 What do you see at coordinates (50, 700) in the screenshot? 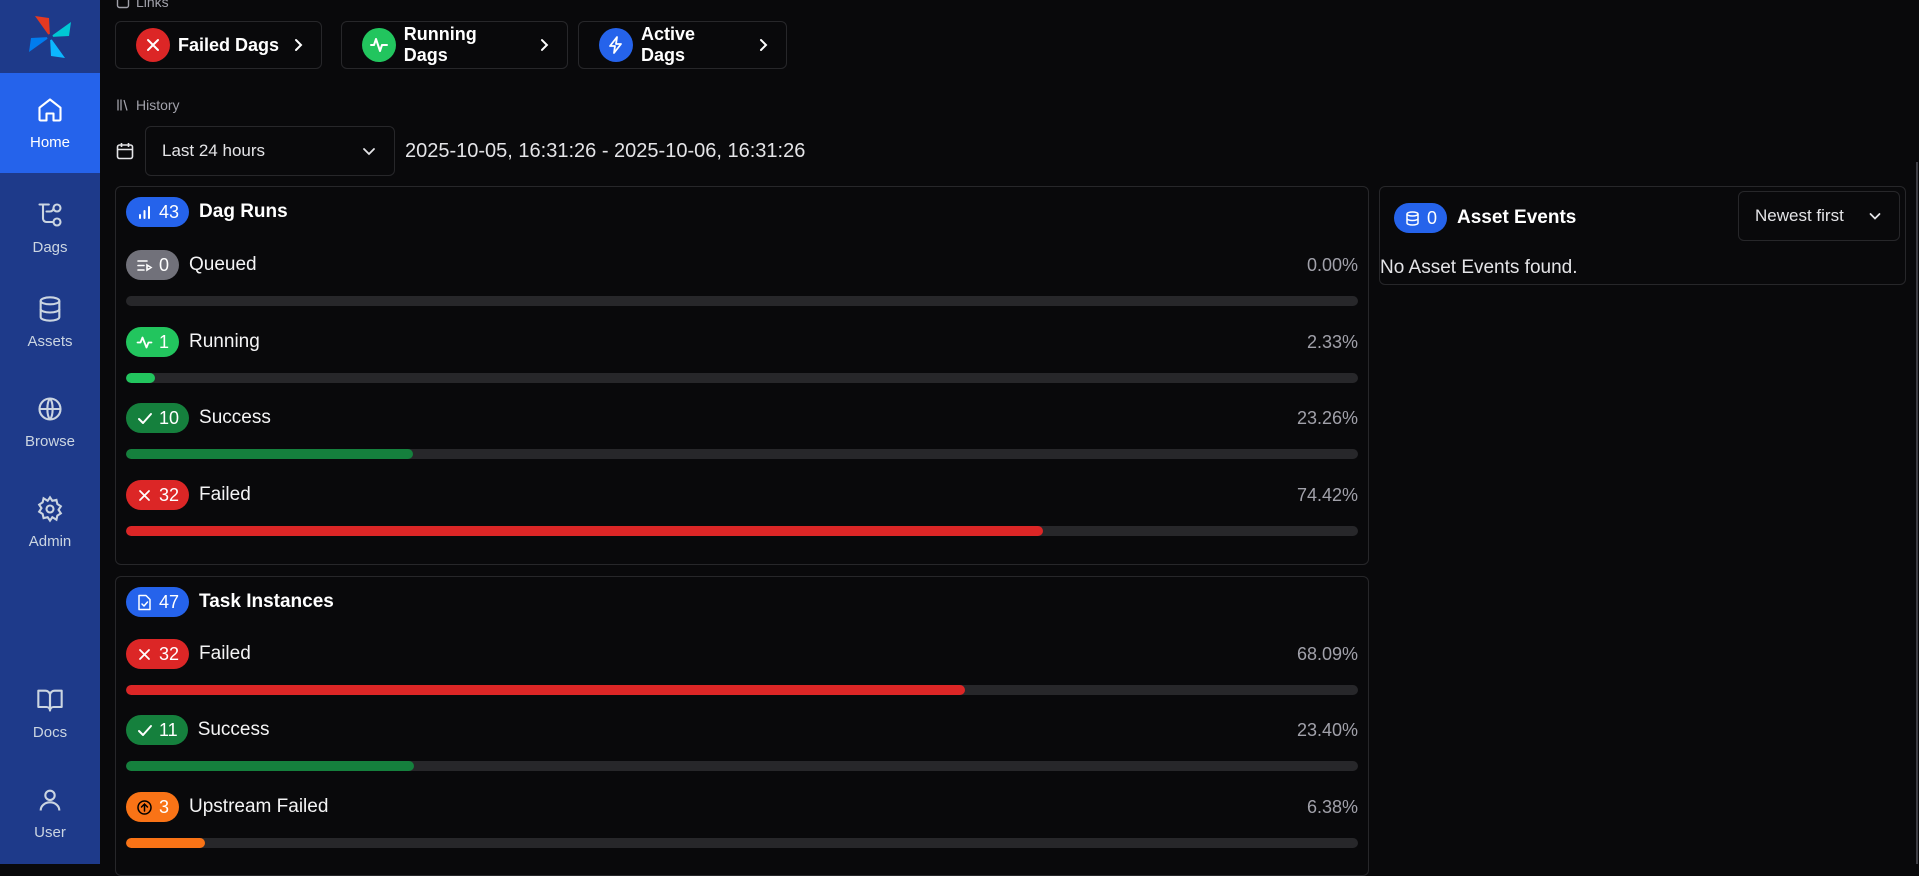
I see `book-icon` at bounding box center [50, 700].